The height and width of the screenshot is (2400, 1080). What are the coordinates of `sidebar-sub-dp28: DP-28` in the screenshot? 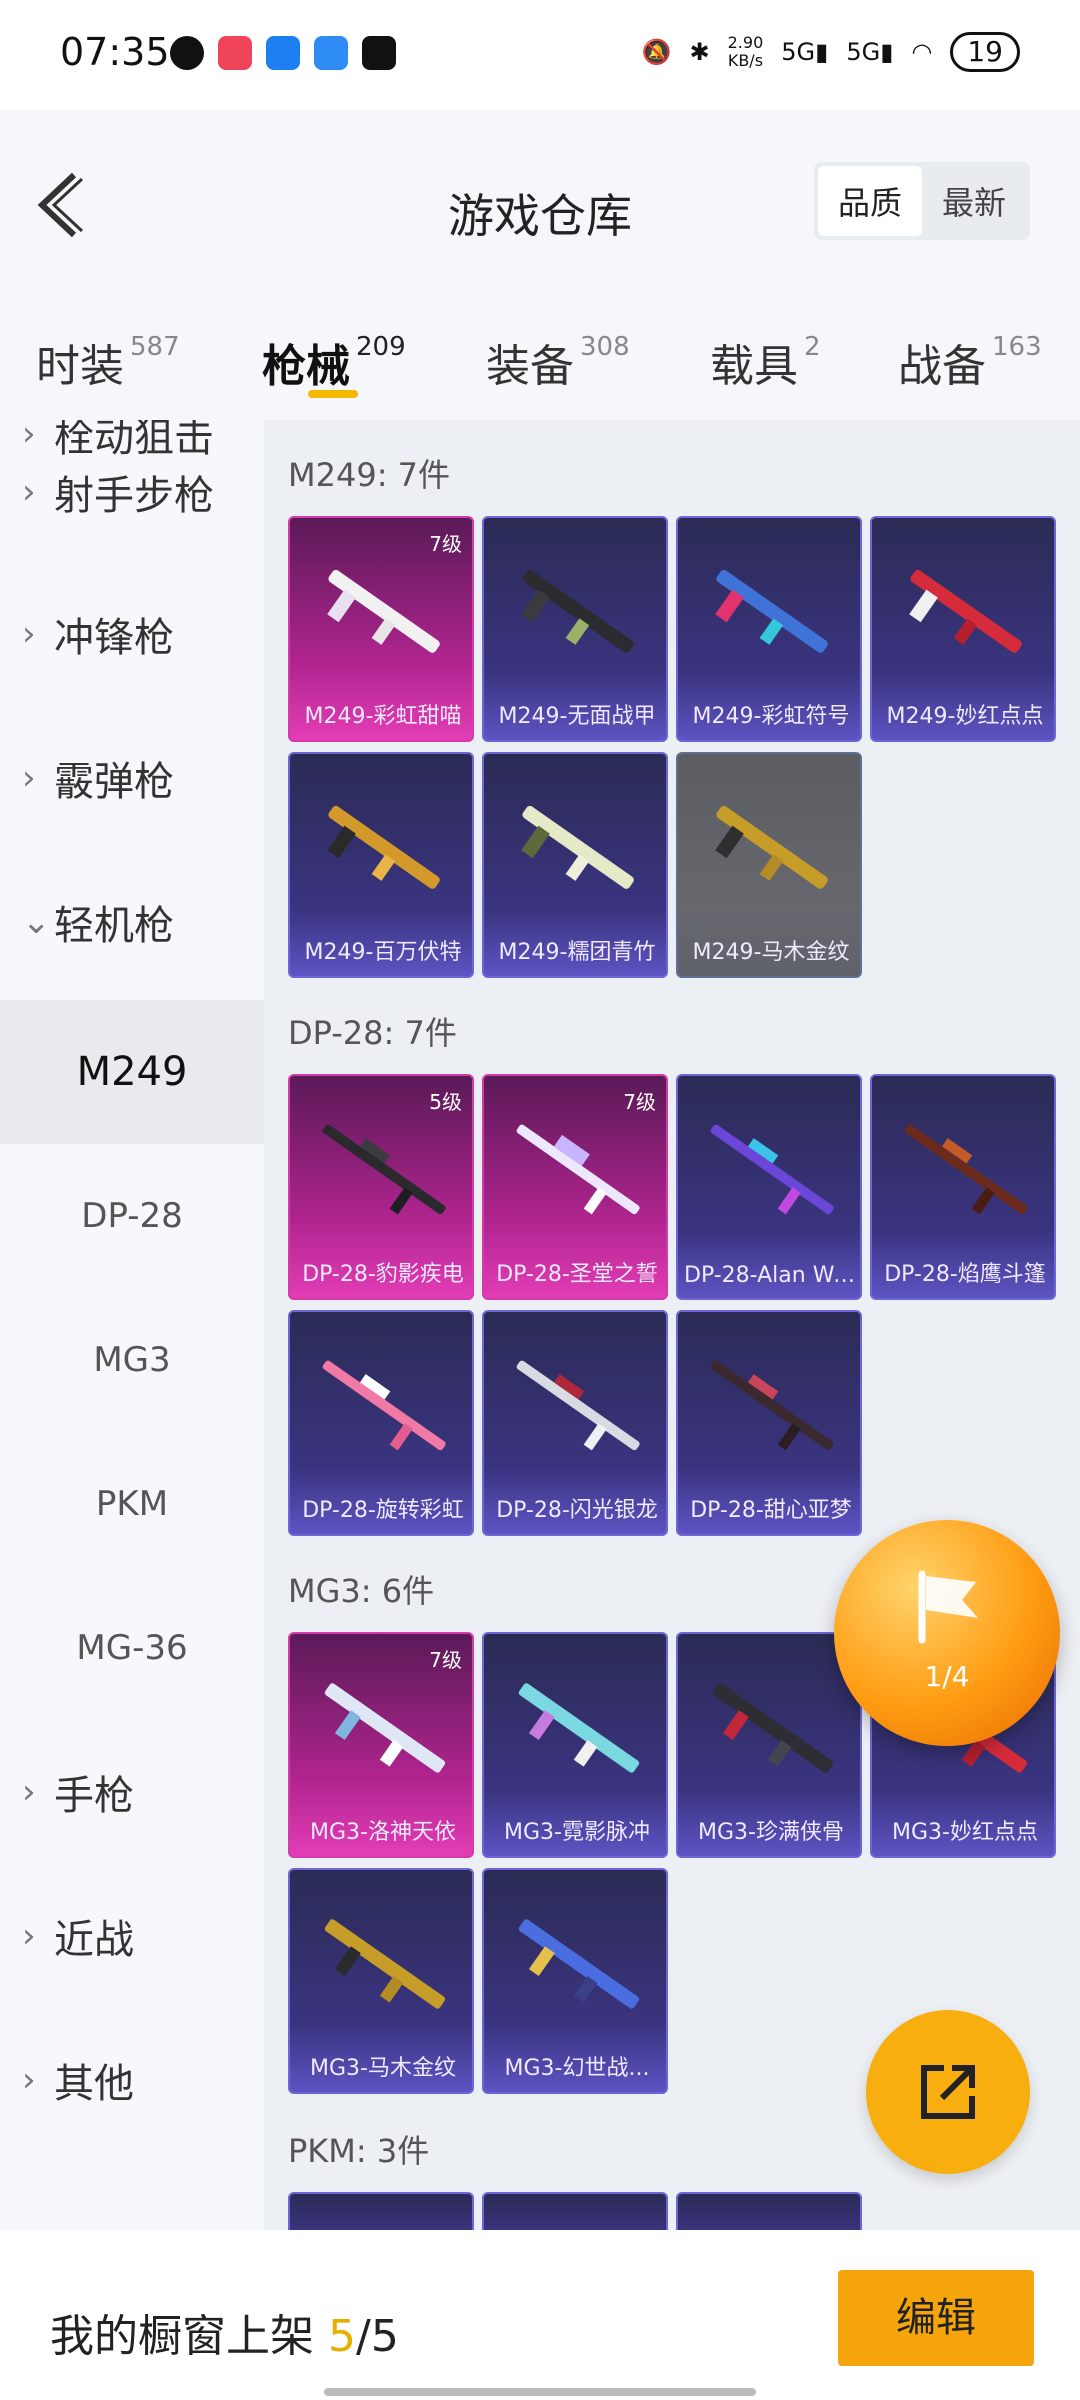 It's located at (132, 1216).